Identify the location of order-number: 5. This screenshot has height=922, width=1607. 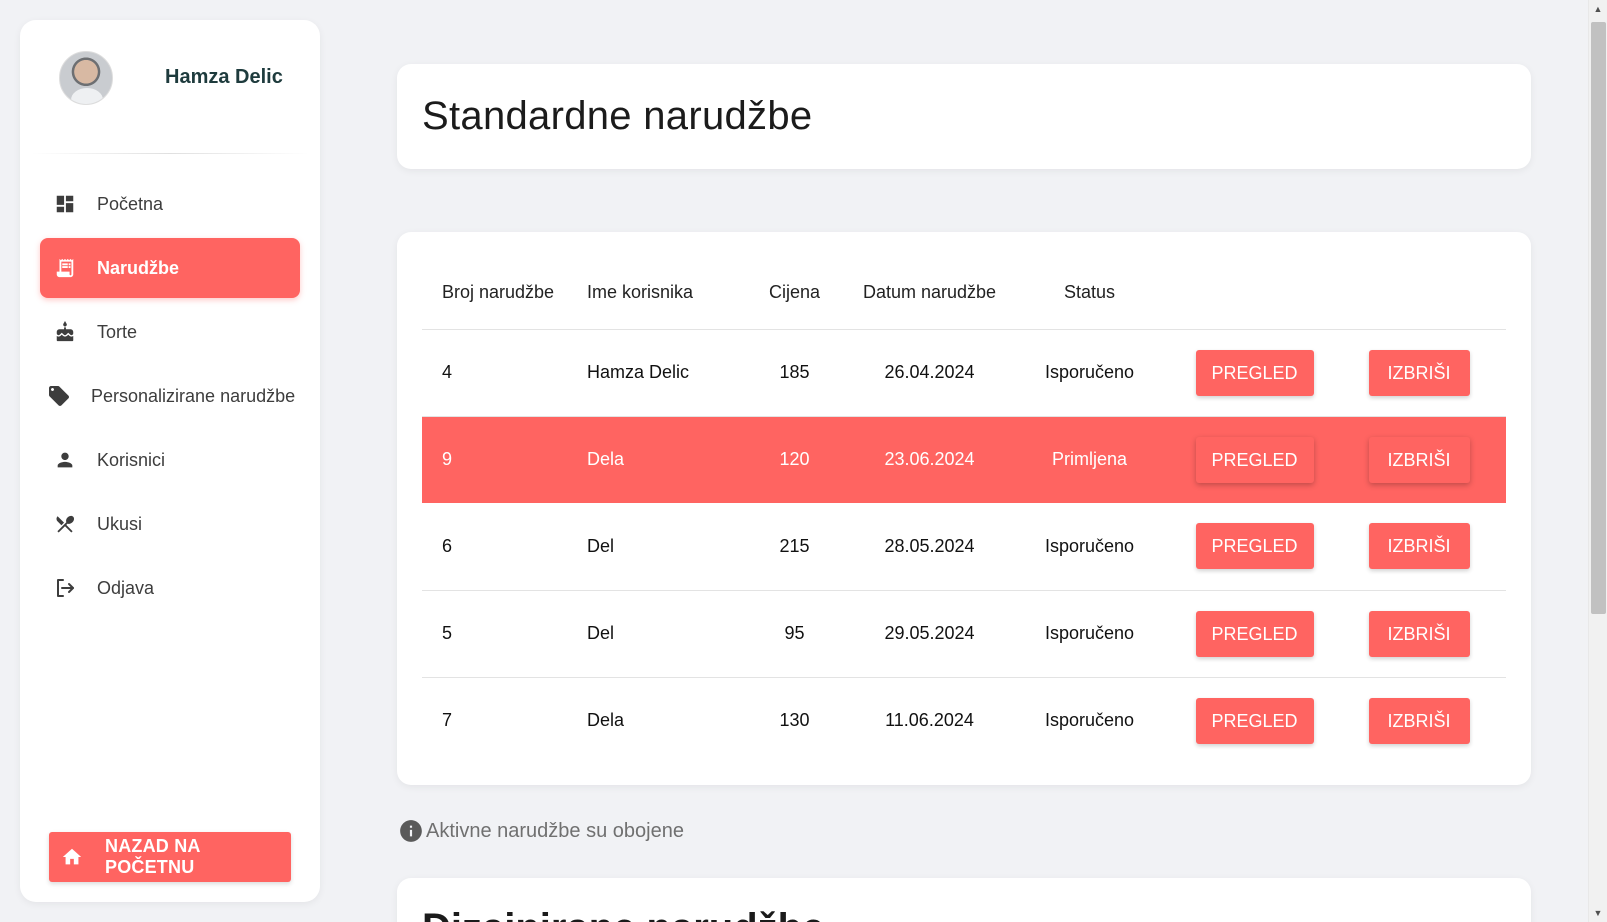
(504, 634).